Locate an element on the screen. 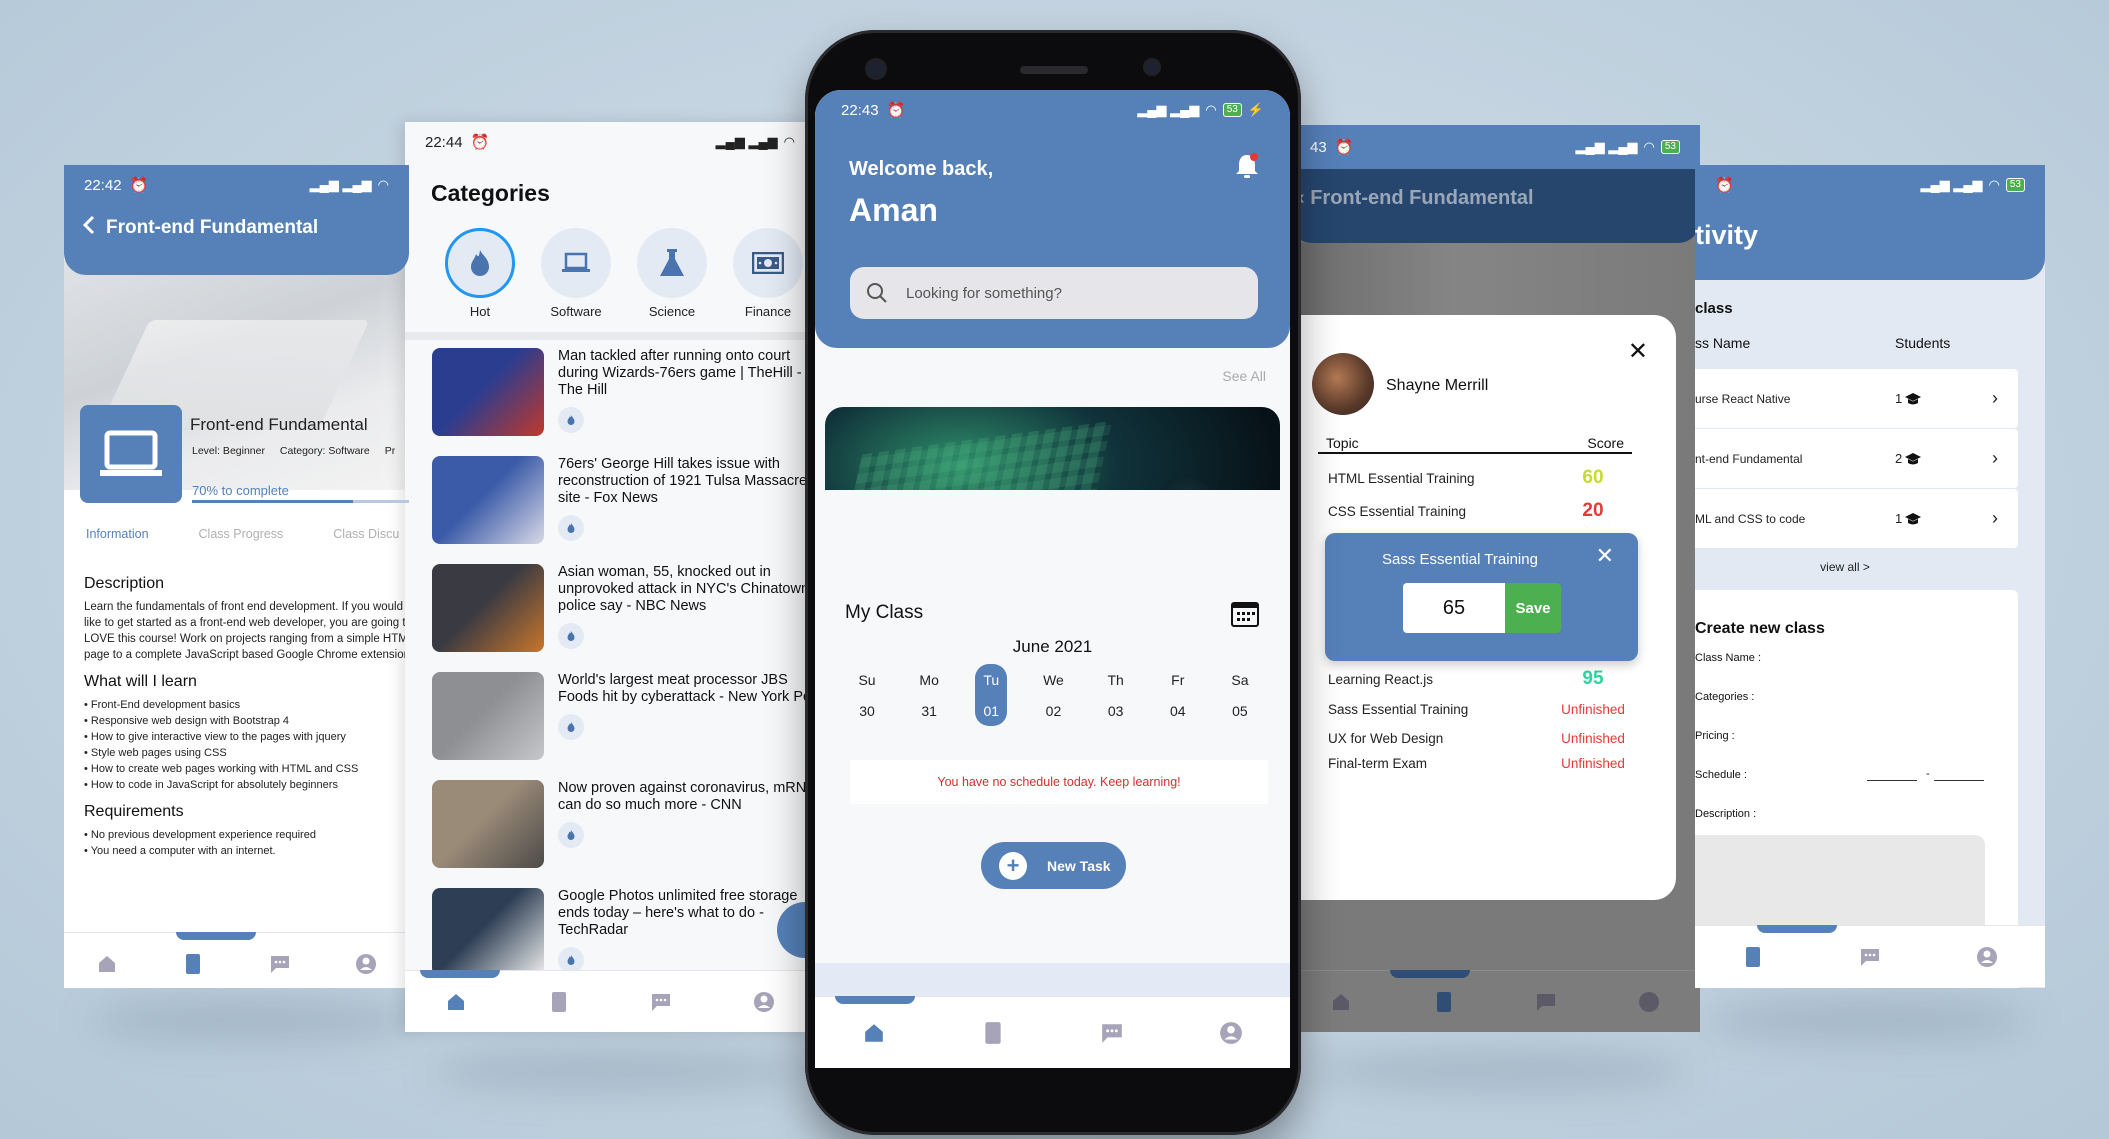  calendar-day: We 02 is located at coordinates (1053, 695).